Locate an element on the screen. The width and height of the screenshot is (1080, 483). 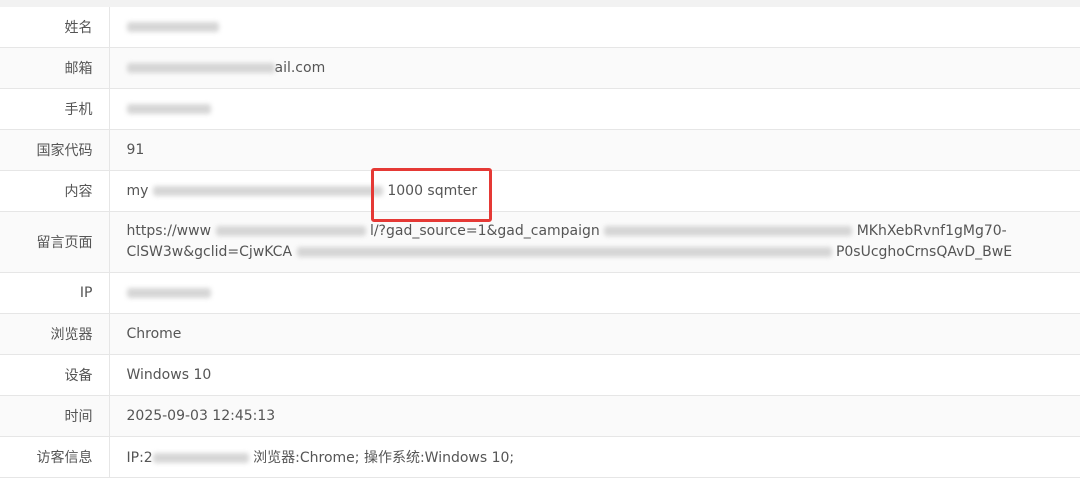
row-phone: 手机 is located at coordinates (540, 109).